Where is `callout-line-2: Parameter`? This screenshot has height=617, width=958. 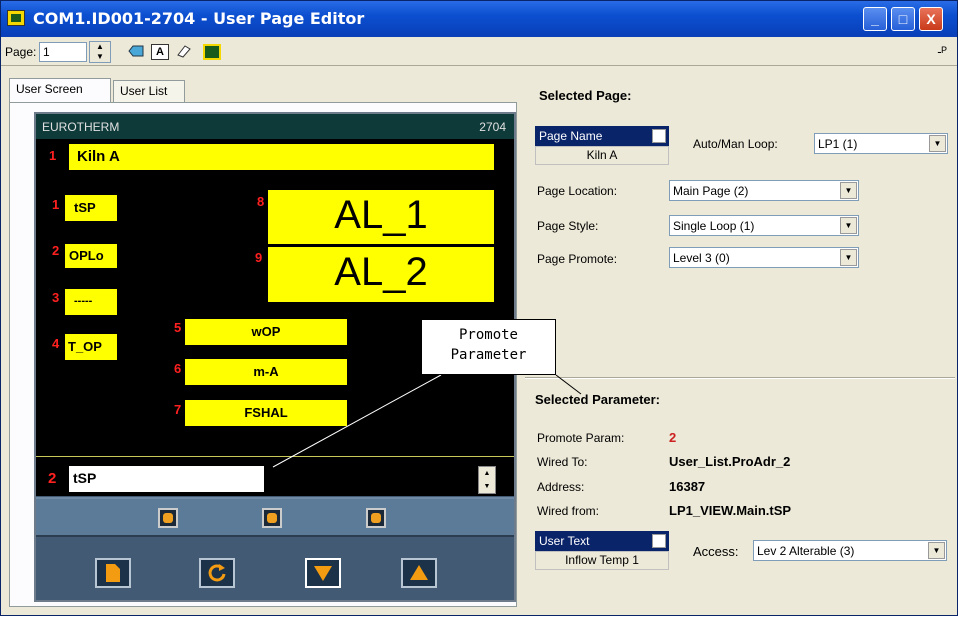
callout-line-2: Parameter is located at coordinates (488, 355).